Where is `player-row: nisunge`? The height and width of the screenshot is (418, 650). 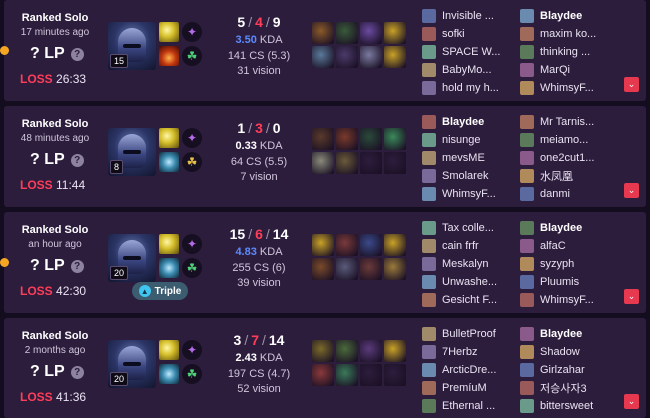
player-row: nisunge is located at coordinates (472, 140).